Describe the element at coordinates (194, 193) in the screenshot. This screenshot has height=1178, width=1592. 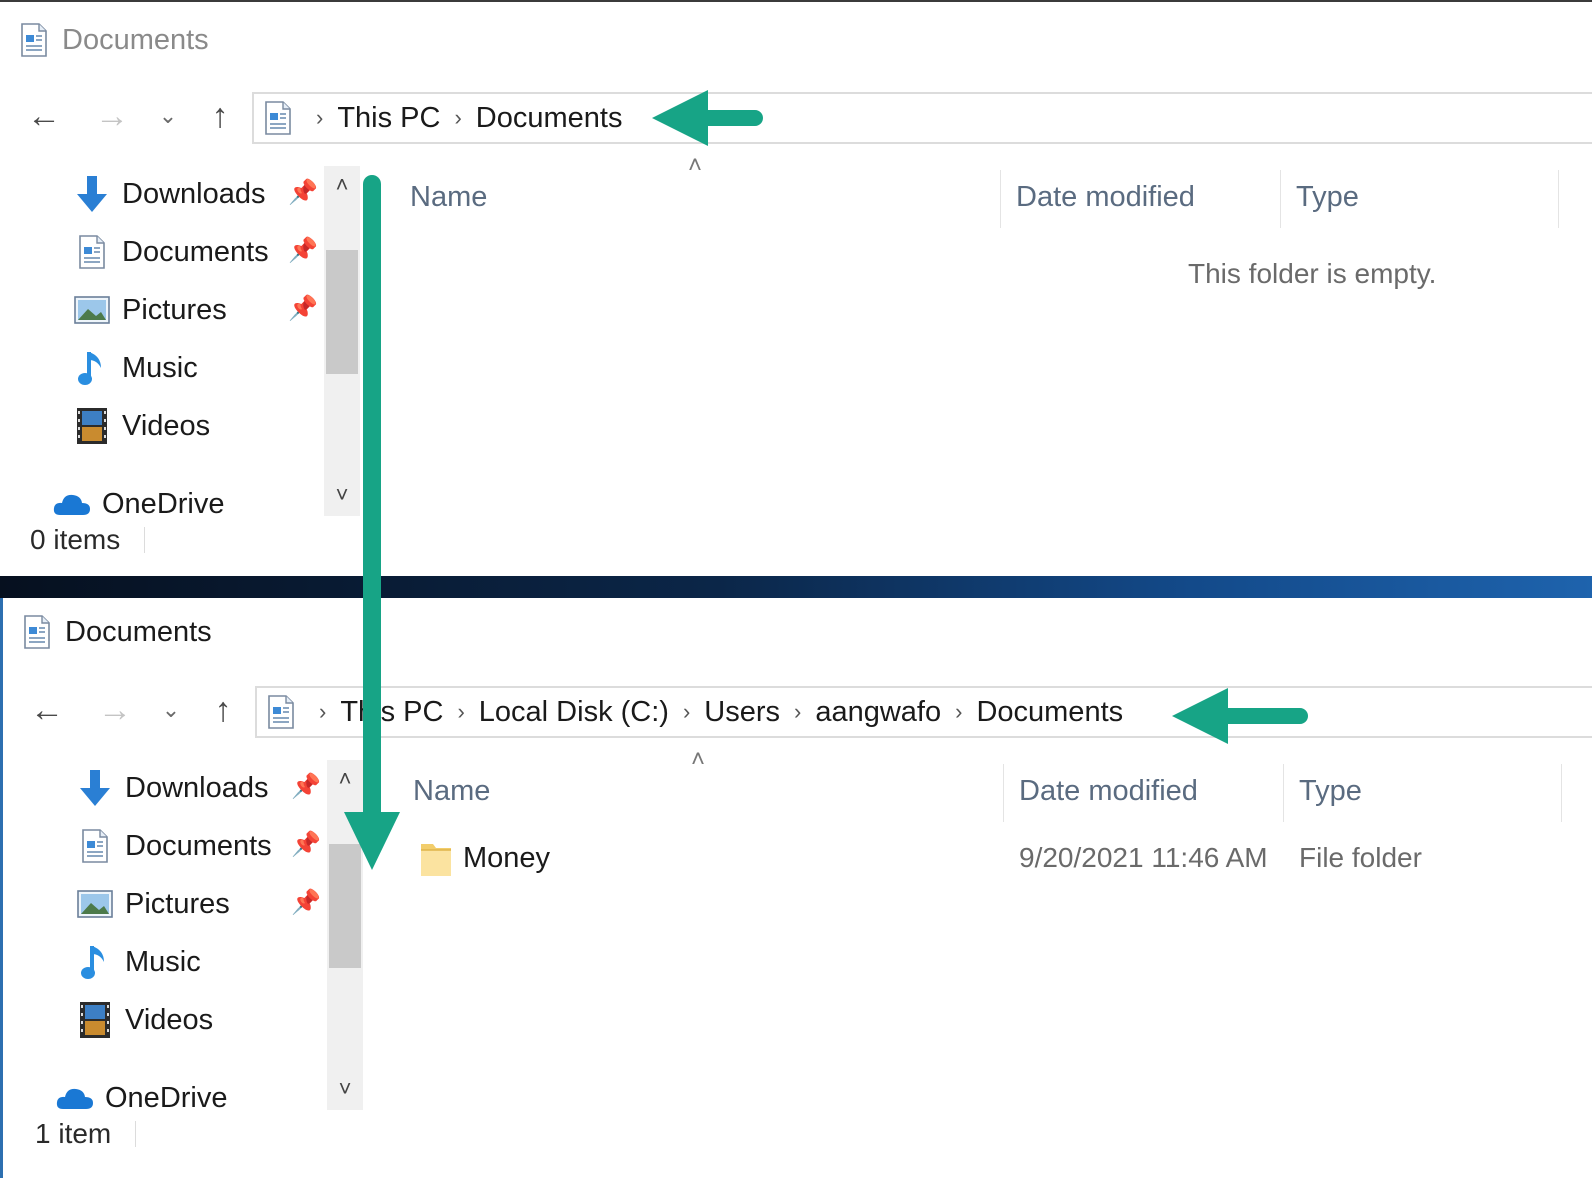
I see `sidebar-item-label: Downloads` at that location.